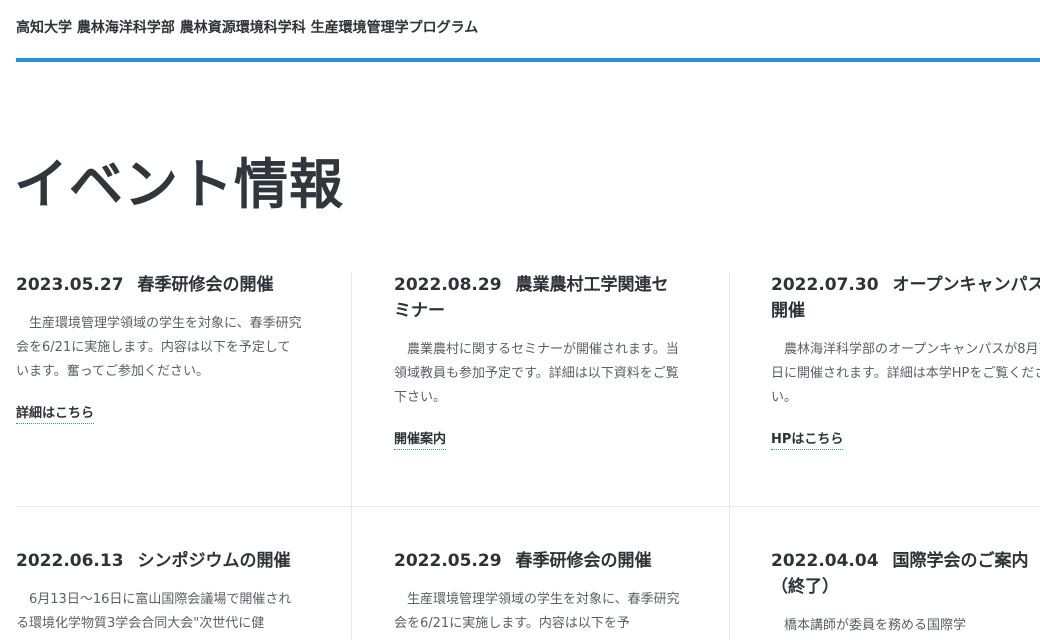 This screenshot has width=1040, height=640. What do you see at coordinates (70, 285) in the screenshot?
I see `event-date: 2023.05.27` at bounding box center [70, 285].